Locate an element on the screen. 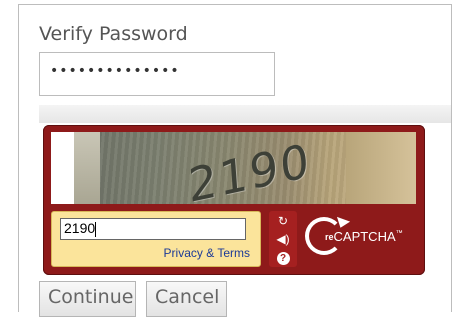  privacy-terms-link: Privacy & Terms is located at coordinates (207, 253).